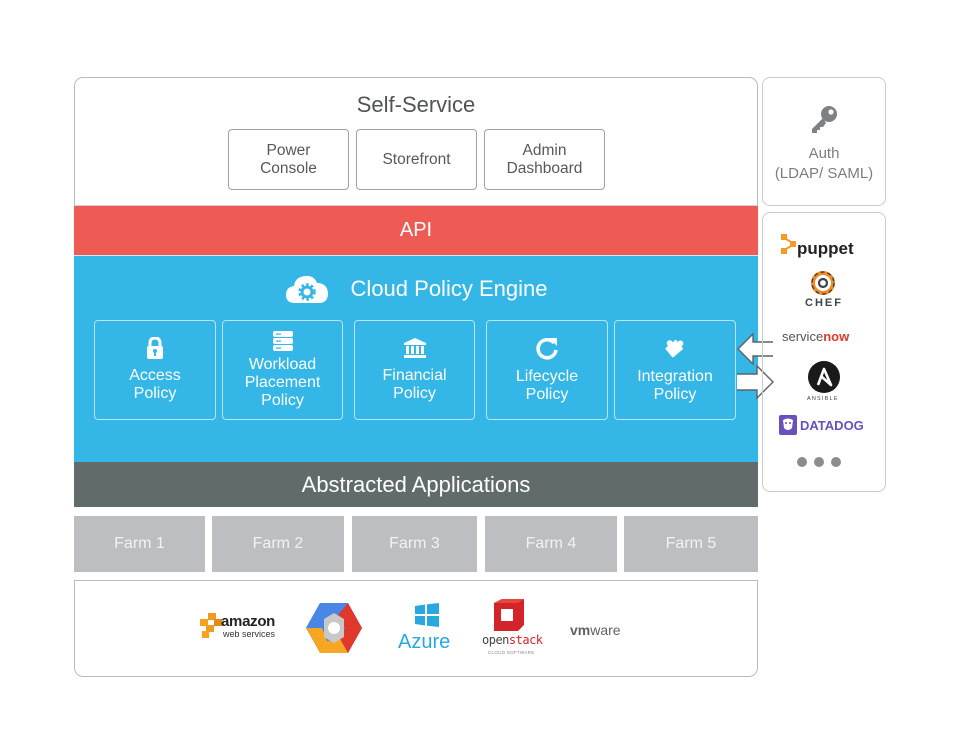 The image size is (960, 754). I want to click on policy-access: Access Policy, so click(155, 370).